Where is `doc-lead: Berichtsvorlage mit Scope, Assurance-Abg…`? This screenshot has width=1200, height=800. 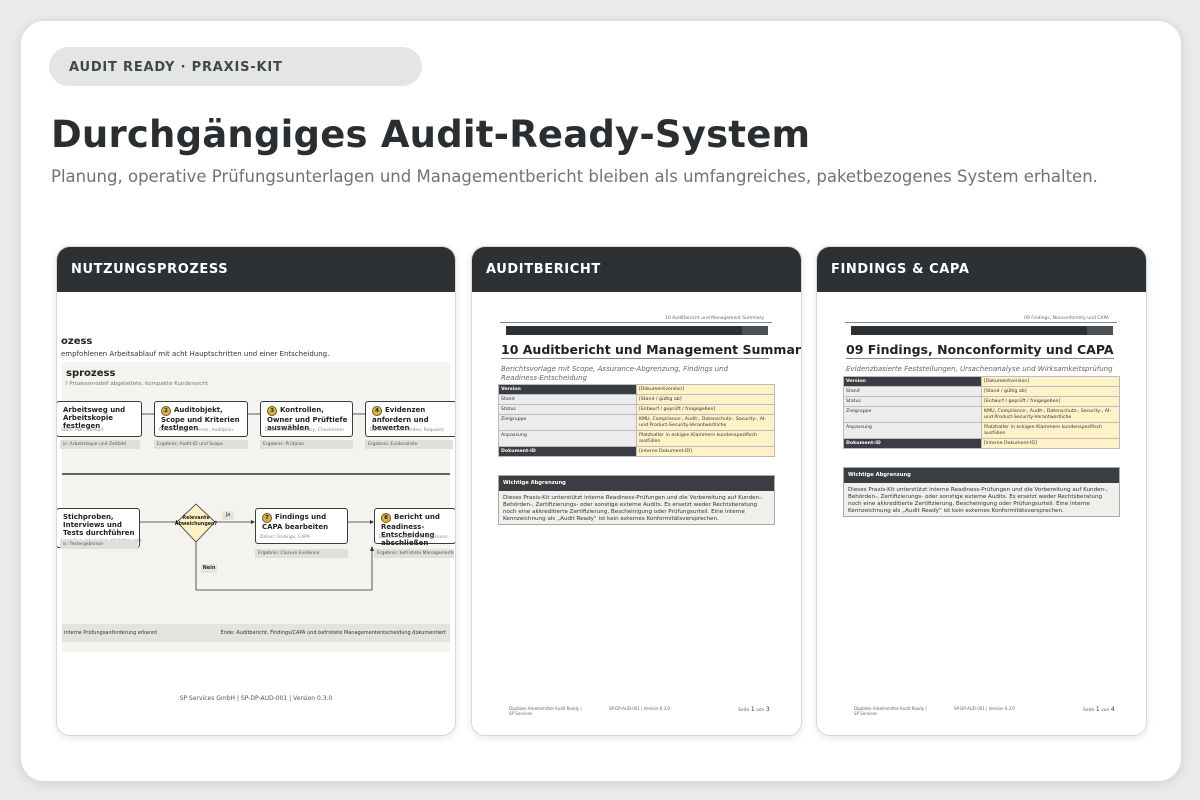 doc-lead: Berichtsvorlage mit Scope, Assurance-Abg… is located at coordinates (615, 373).